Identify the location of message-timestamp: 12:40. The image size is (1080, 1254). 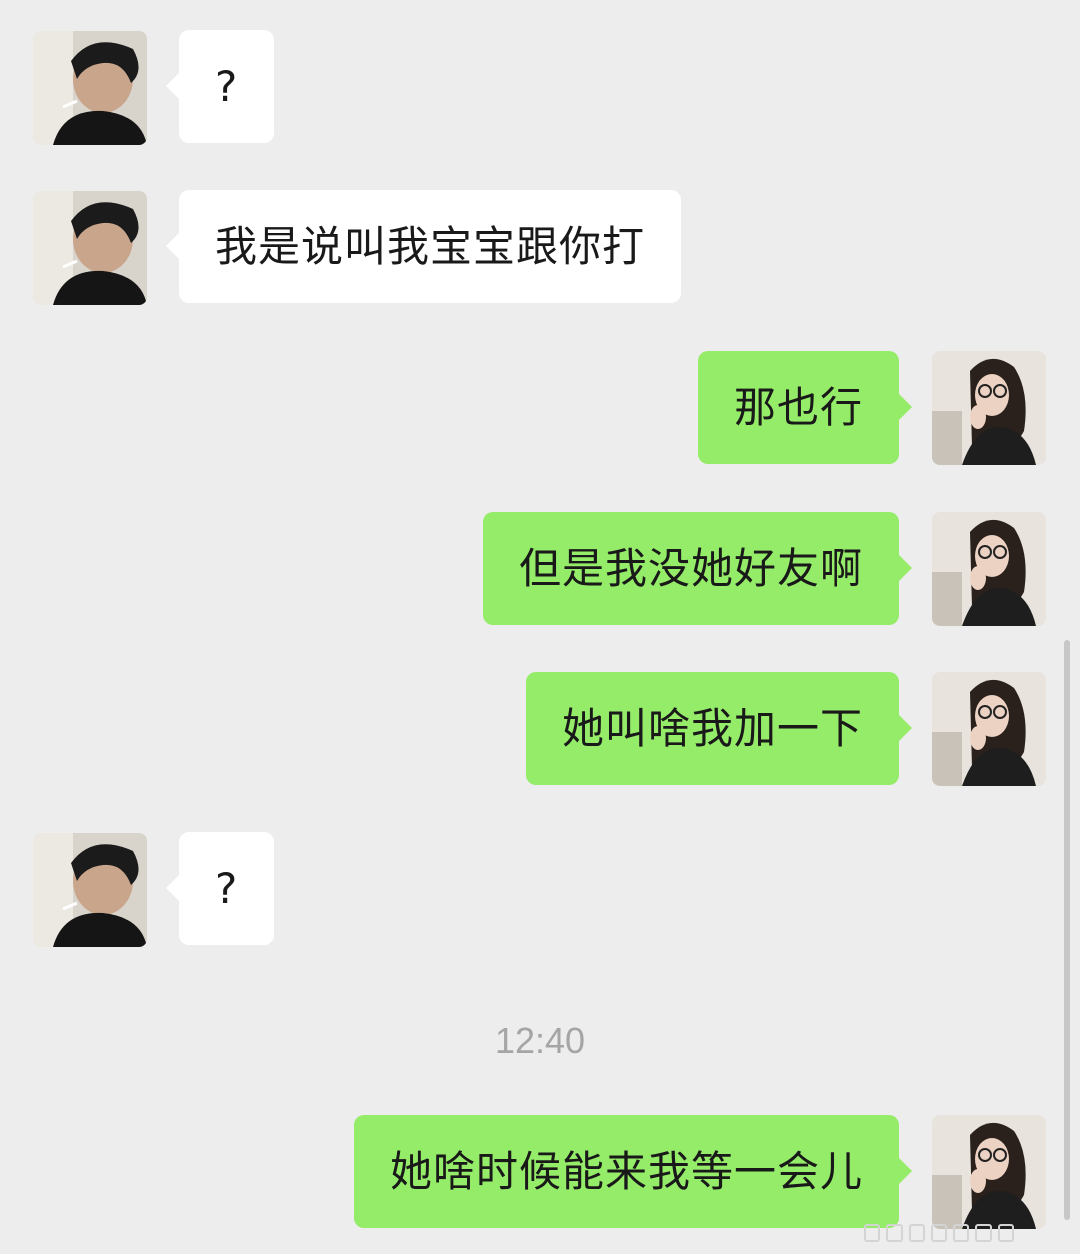
(540, 1040).